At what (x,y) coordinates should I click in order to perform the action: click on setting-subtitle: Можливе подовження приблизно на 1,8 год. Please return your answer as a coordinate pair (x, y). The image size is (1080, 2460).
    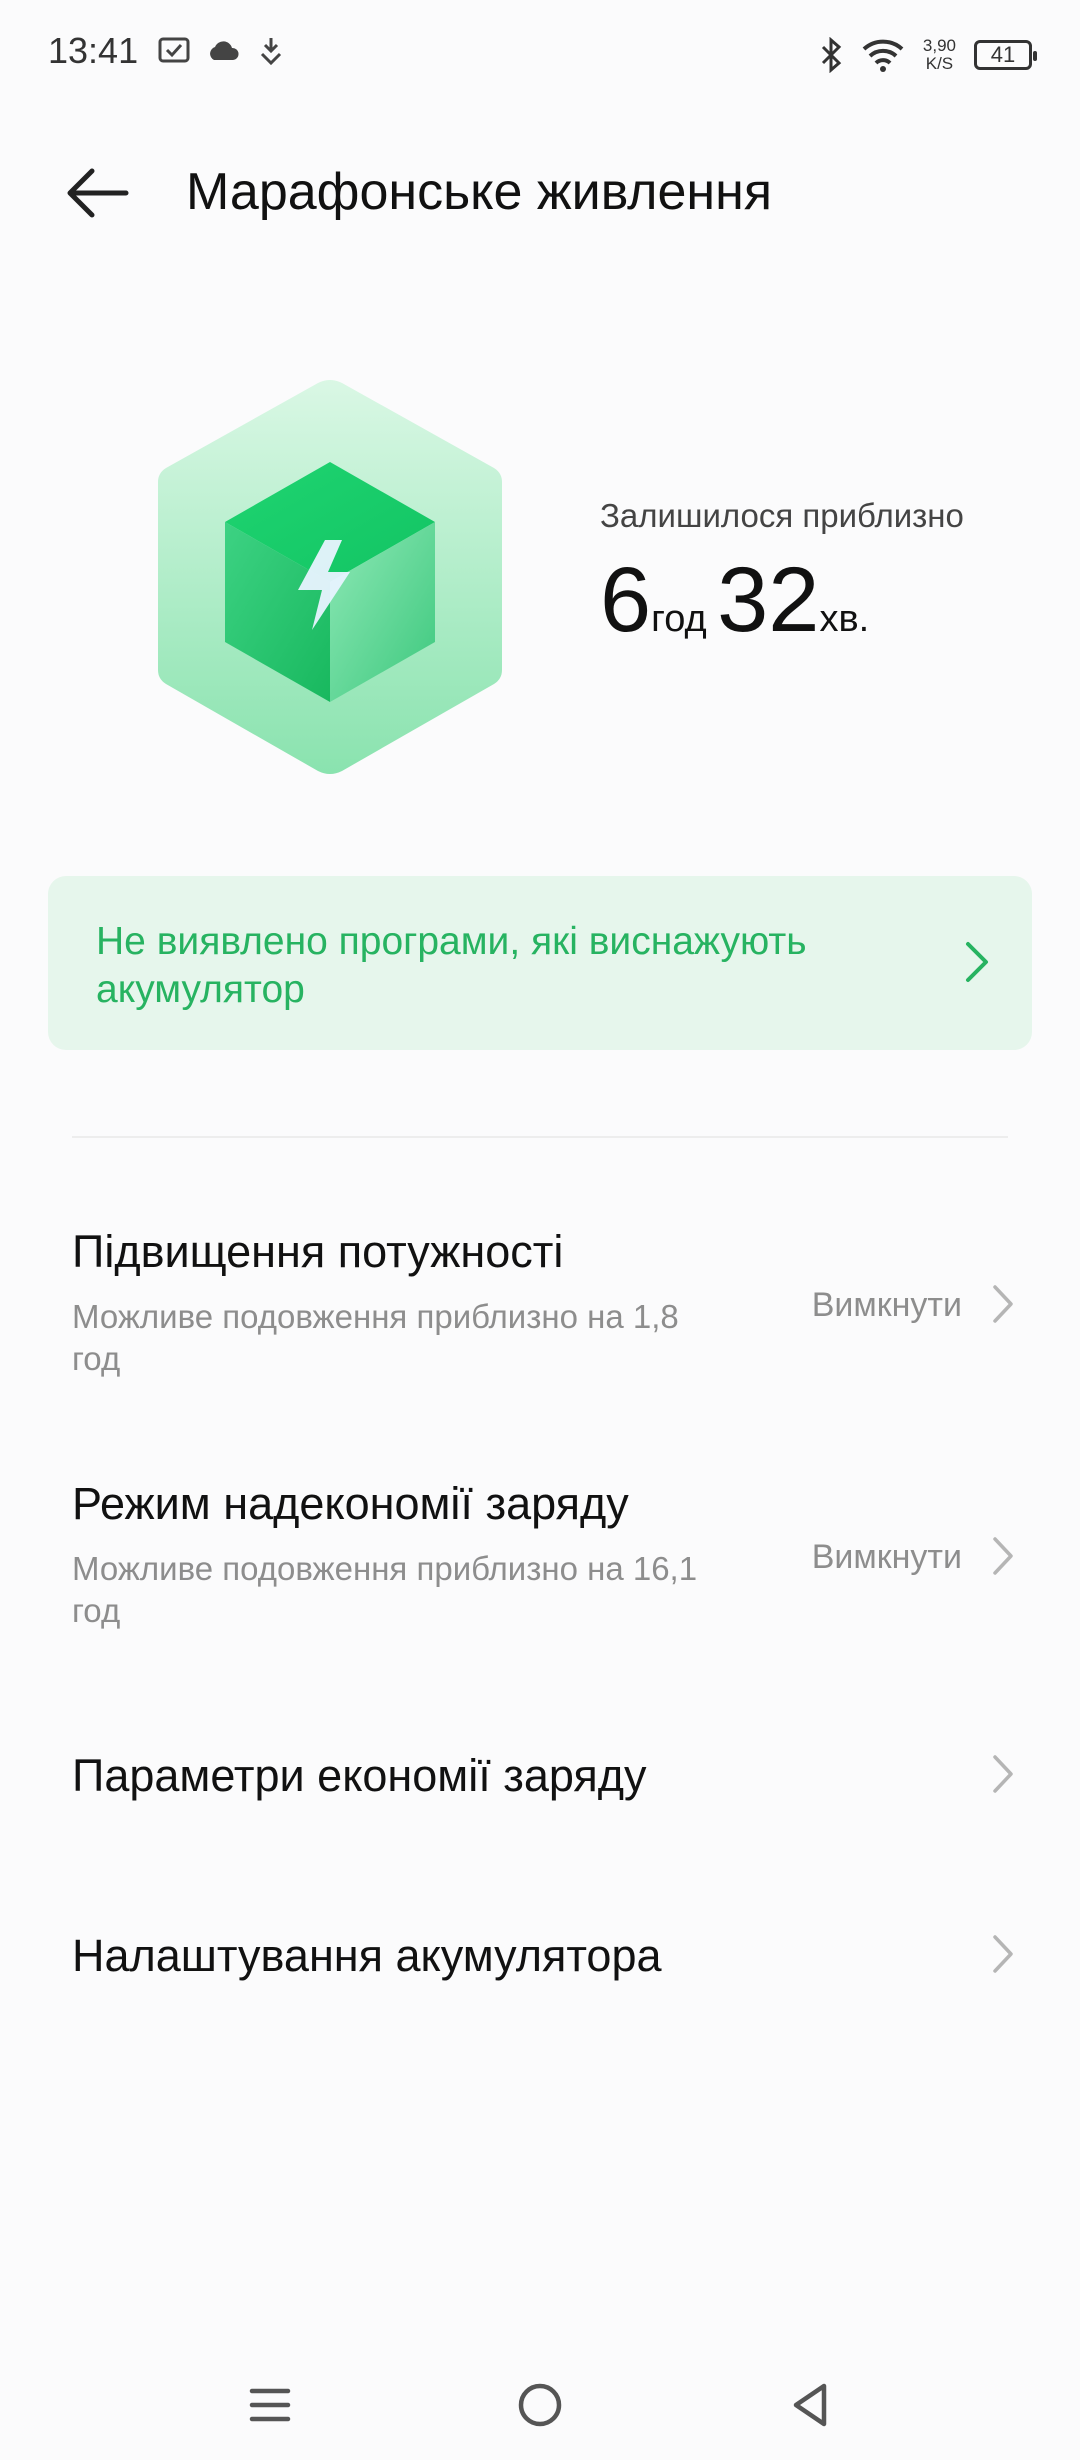
    Looking at the image, I should click on (375, 1337).